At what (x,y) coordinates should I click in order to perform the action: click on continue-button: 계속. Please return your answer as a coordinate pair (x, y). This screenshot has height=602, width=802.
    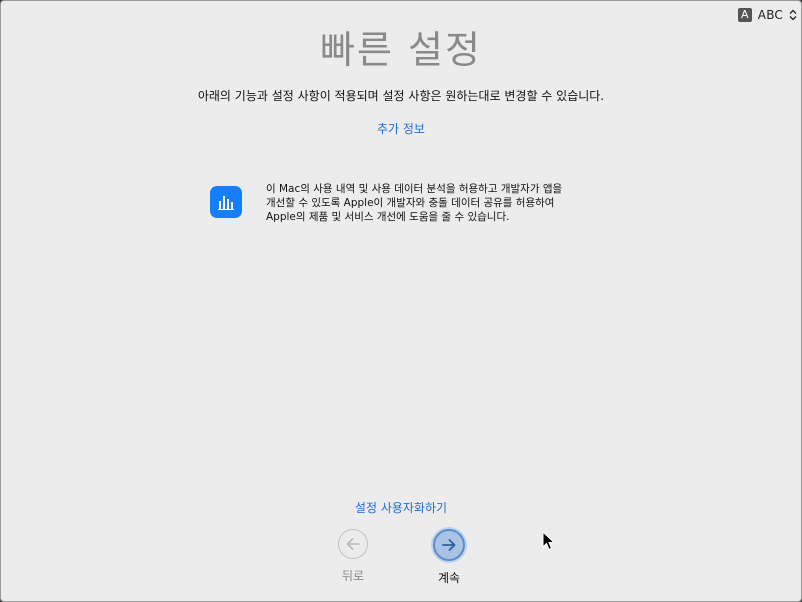
    Looking at the image, I should click on (449, 557).